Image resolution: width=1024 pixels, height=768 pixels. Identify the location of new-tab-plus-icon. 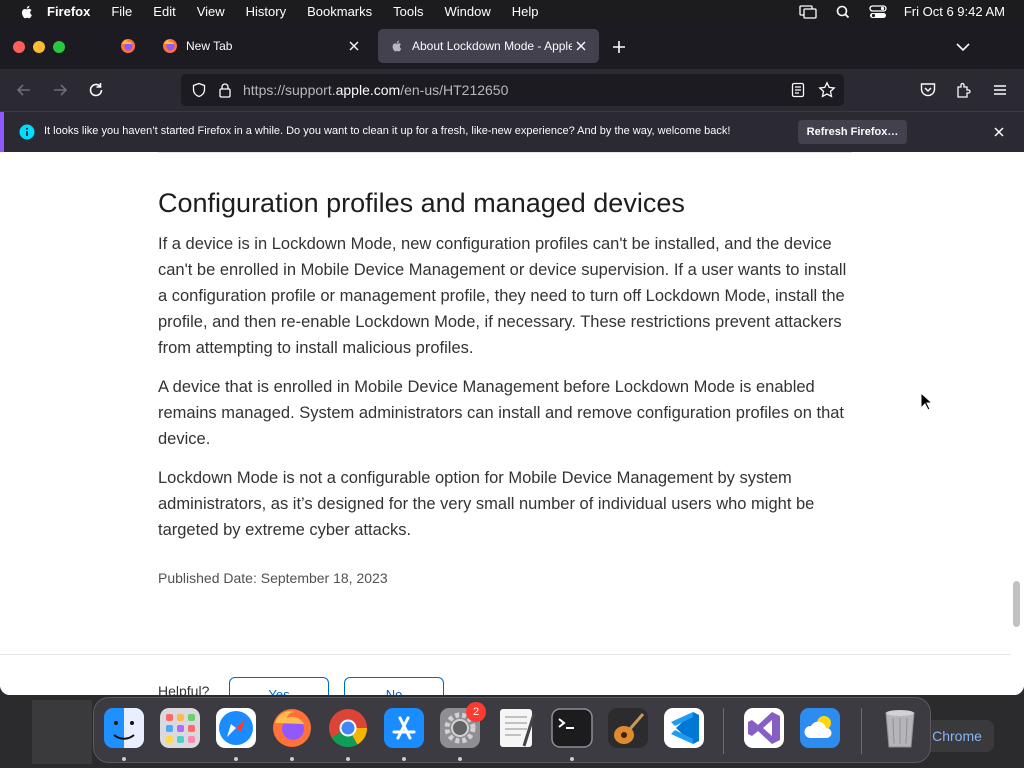
(619, 47).